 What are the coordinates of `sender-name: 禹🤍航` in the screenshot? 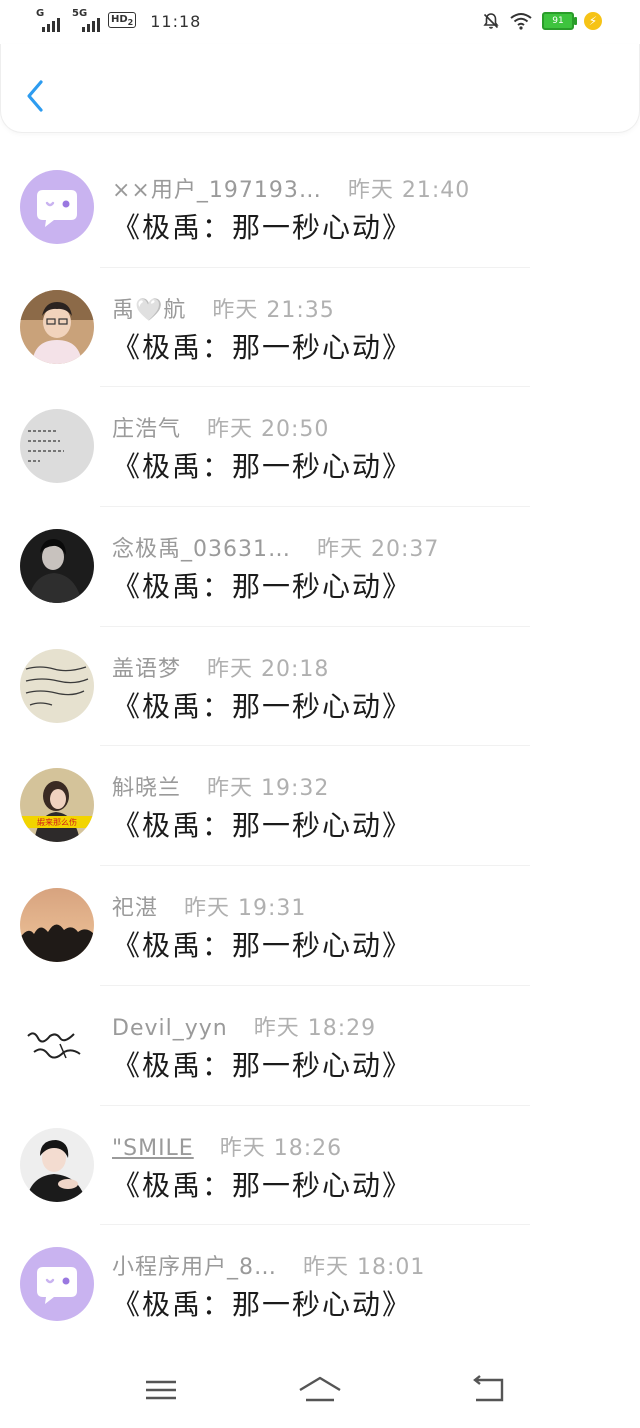 It's located at (149, 310).